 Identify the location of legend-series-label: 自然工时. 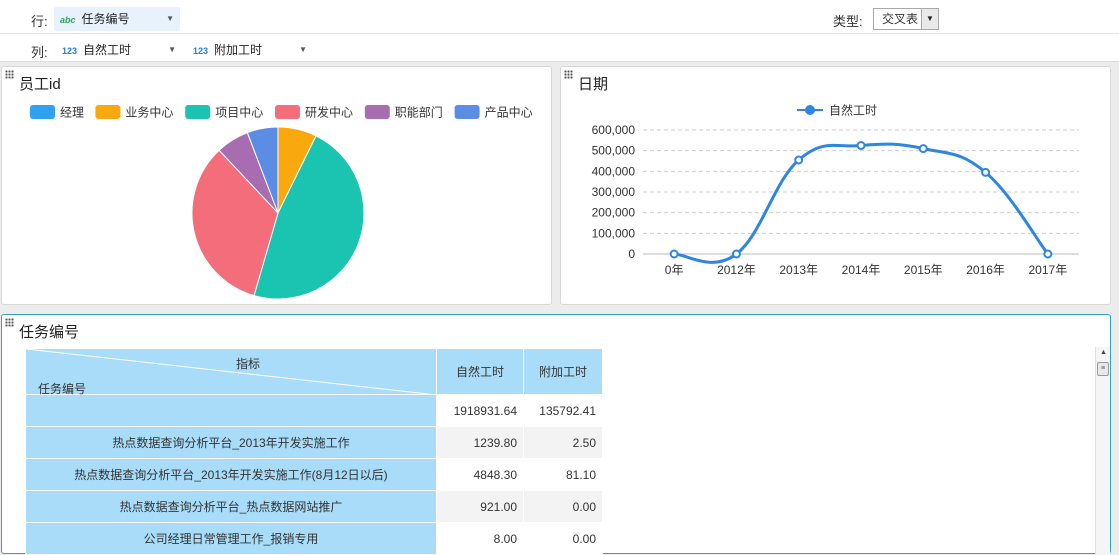
(853, 110).